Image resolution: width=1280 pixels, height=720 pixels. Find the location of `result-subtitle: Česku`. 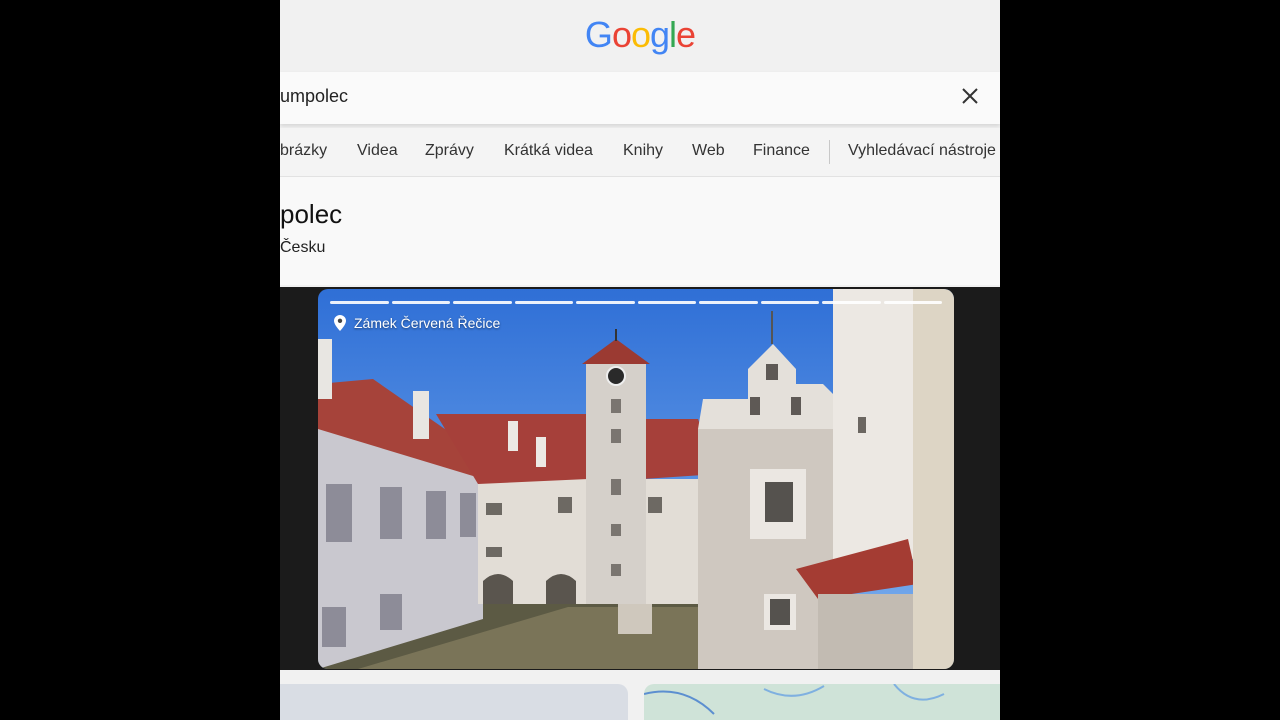

result-subtitle: Česku is located at coordinates (303, 247).